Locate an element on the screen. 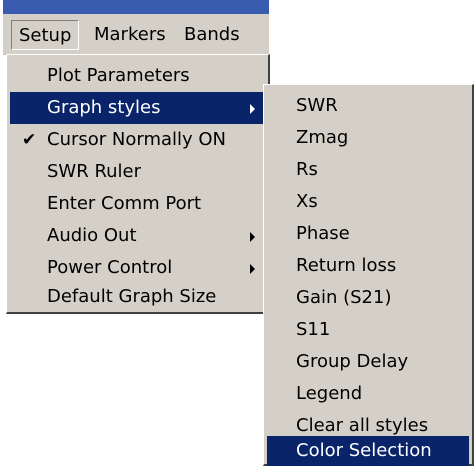  menu-item-default-graph-size: Default Graph Size is located at coordinates (137, 297).